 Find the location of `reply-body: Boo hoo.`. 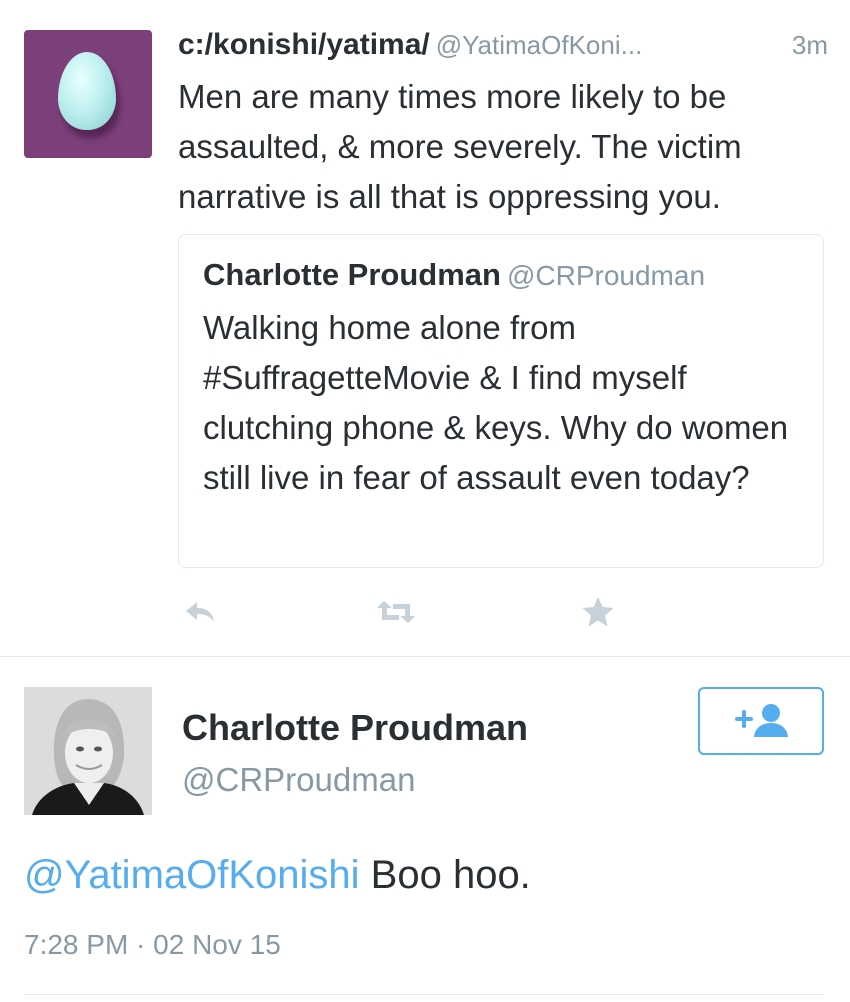

reply-body: Boo hoo. is located at coordinates (445, 875).